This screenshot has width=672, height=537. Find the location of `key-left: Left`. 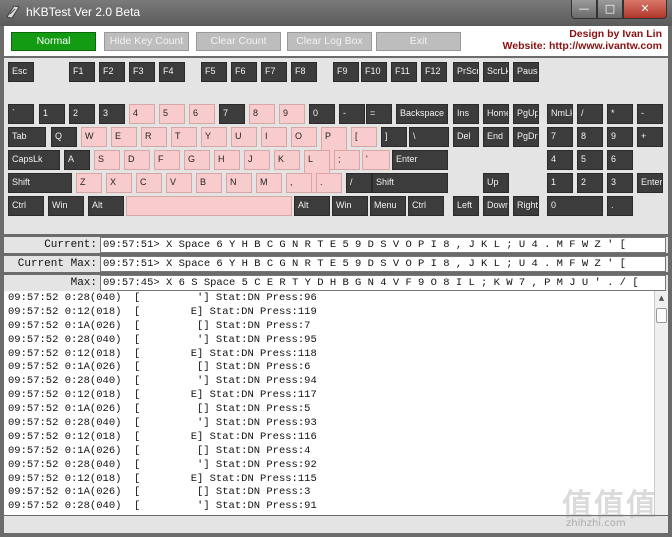

key-left: Left is located at coordinates (466, 206).